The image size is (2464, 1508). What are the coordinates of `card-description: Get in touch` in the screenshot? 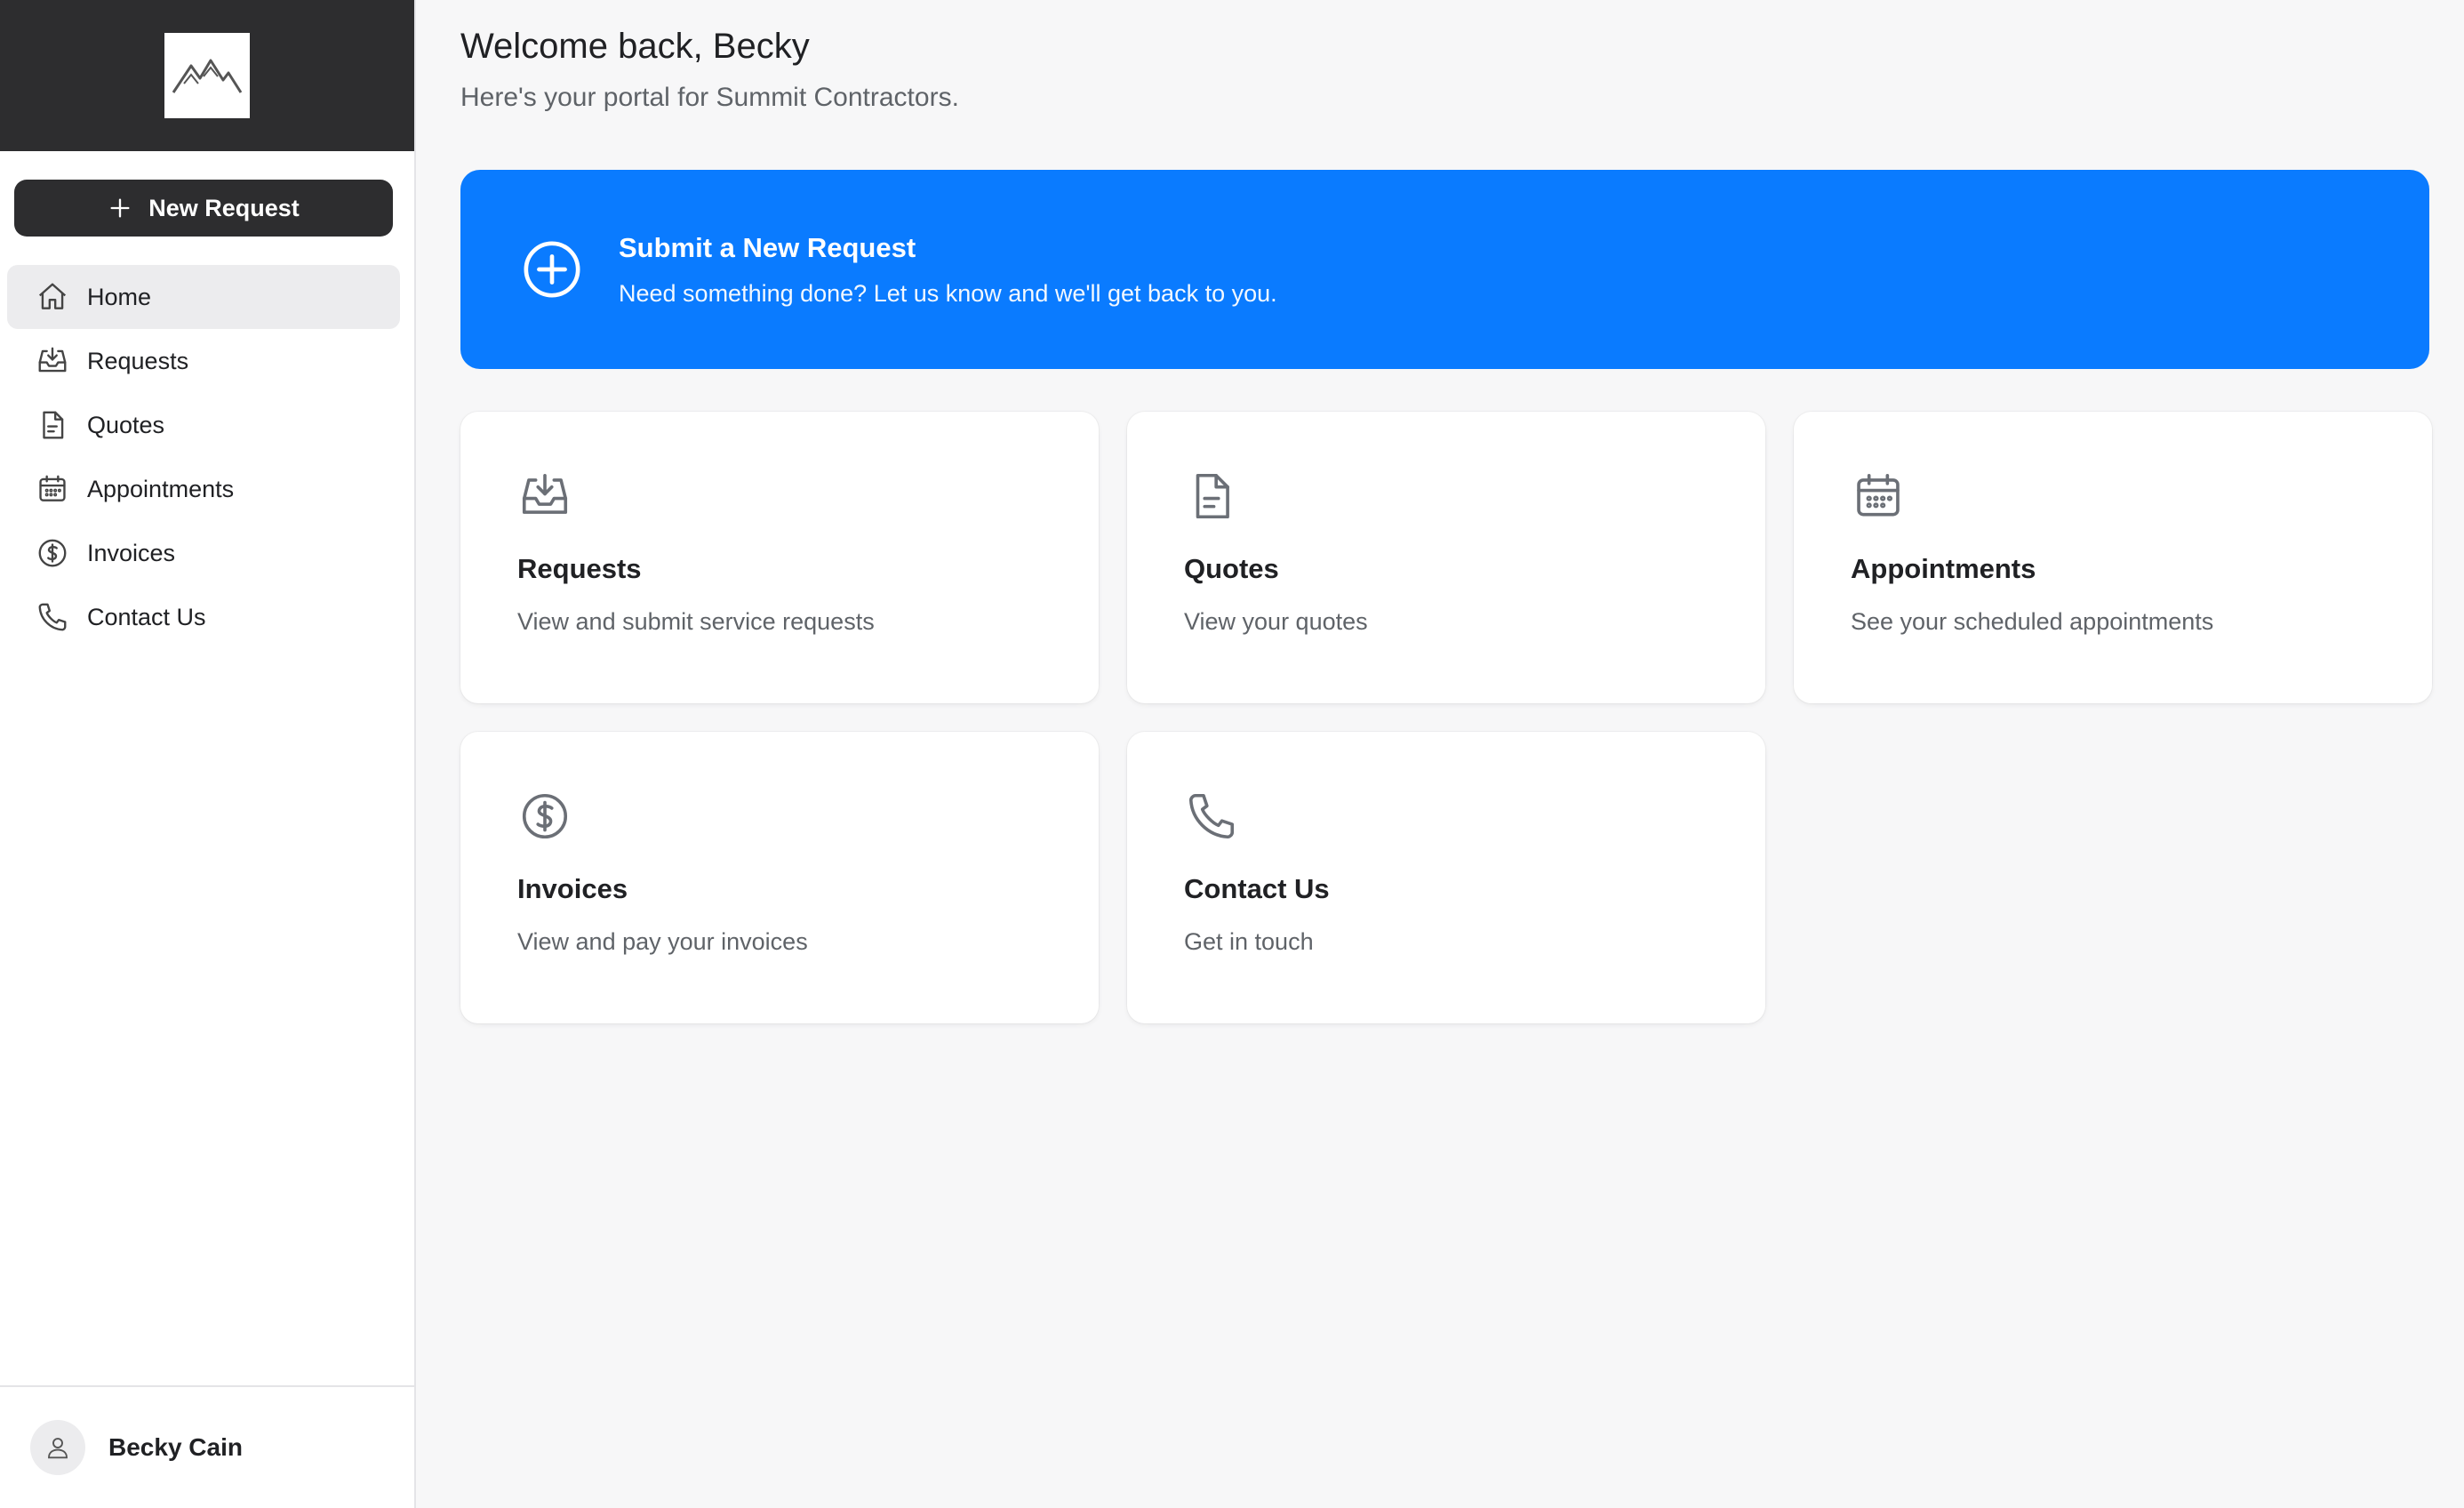 It's located at (1249, 941).